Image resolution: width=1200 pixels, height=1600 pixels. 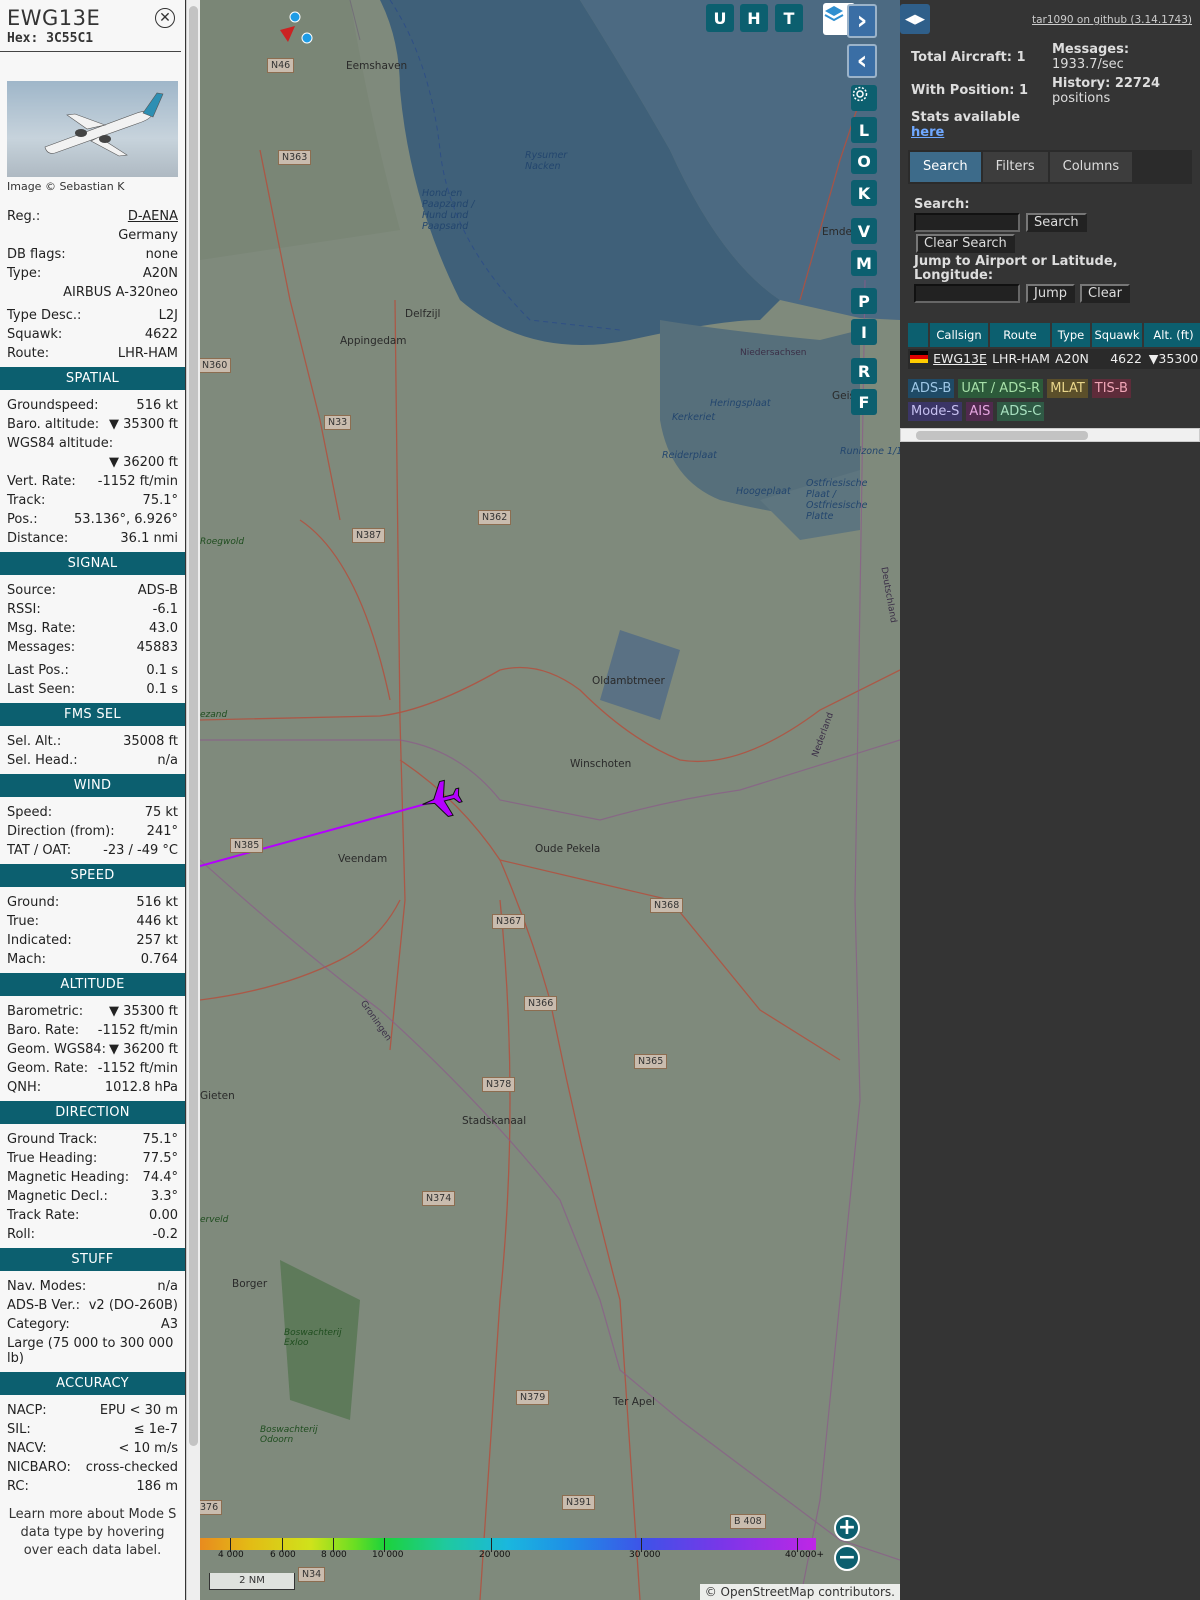 What do you see at coordinates (862, 61) in the screenshot?
I see `chevron-left-icon: ‹` at bounding box center [862, 61].